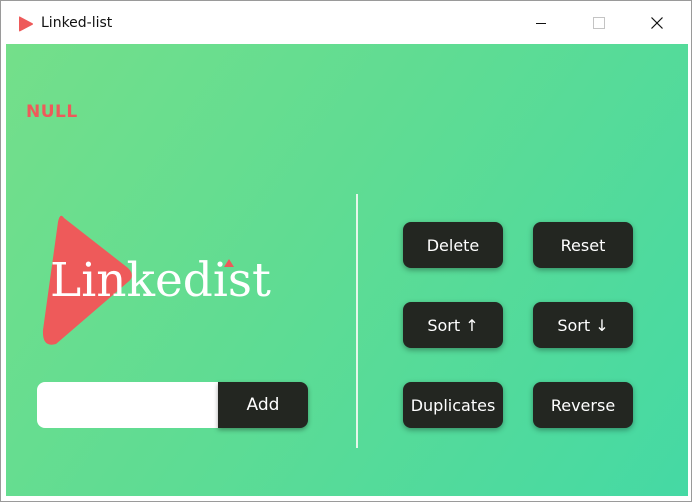  What do you see at coordinates (583, 325) in the screenshot?
I see `sort-descending-button: Sort ↓` at bounding box center [583, 325].